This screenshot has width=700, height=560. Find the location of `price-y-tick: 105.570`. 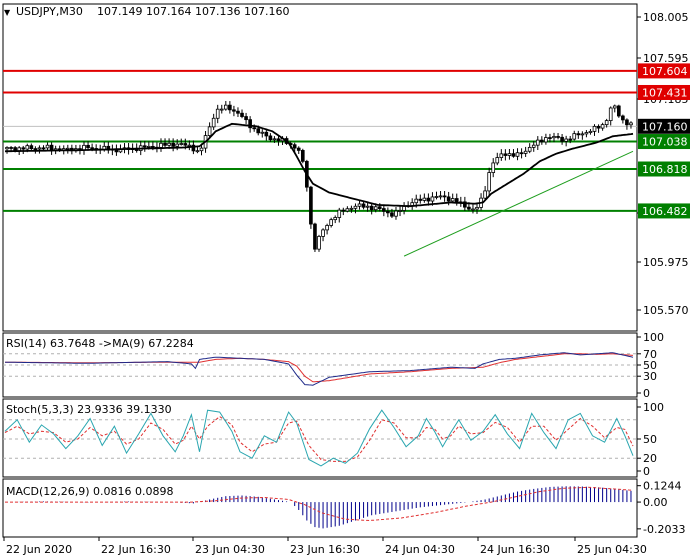

price-y-tick: 105.570 is located at coordinates (666, 310).